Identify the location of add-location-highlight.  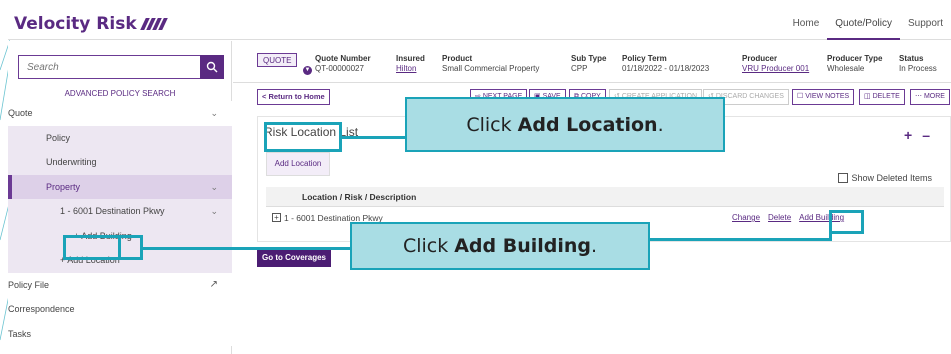
(303, 137).